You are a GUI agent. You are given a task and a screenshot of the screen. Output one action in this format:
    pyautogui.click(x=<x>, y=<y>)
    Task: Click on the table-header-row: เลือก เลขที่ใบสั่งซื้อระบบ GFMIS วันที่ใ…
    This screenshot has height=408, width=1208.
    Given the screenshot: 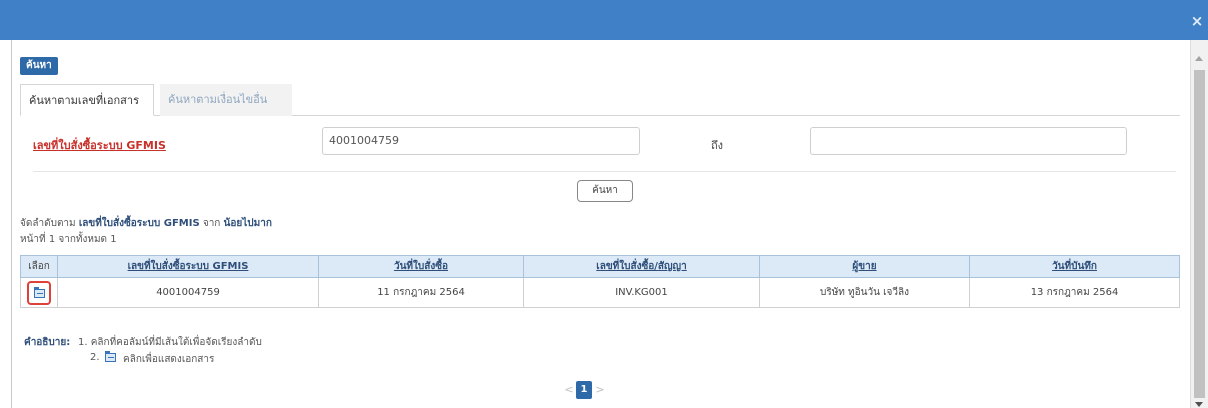 What is the action you would take?
    pyautogui.click(x=600, y=266)
    